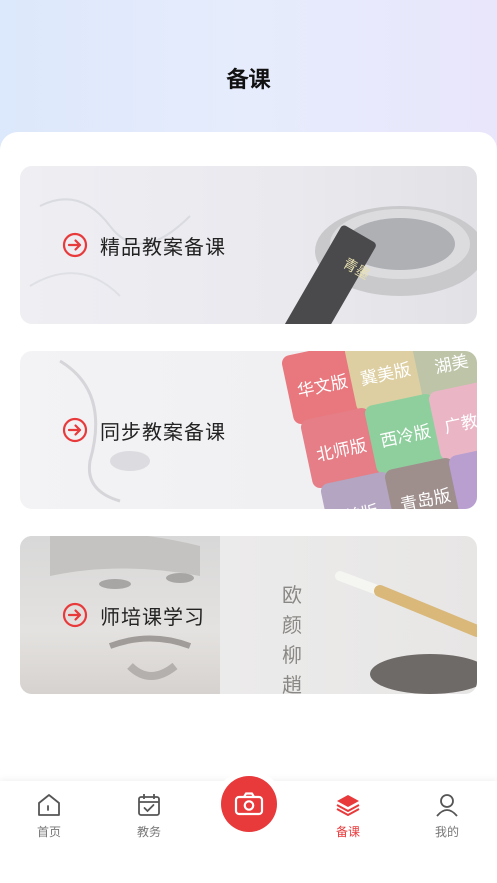 The image size is (497, 883). I want to click on tab-label: 教务, so click(148, 832).